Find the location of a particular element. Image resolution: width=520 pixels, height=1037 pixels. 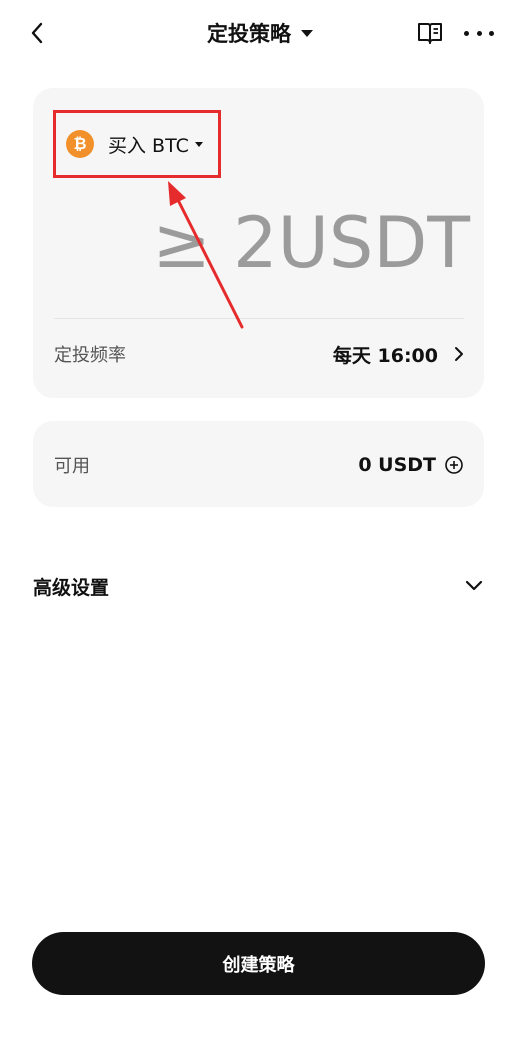

advanced-settings-label: 高级设置 is located at coordinates (71, 587).